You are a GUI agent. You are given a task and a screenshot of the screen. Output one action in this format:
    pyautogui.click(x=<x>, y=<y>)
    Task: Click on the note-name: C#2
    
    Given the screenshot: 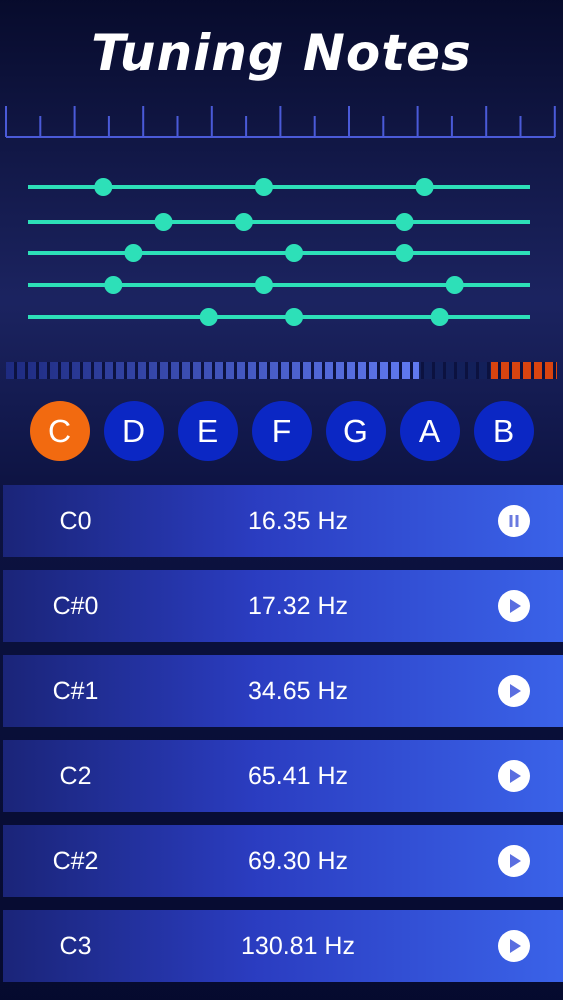 What is the action you would take?
    pyautogui.click(x=76, y=861)
    